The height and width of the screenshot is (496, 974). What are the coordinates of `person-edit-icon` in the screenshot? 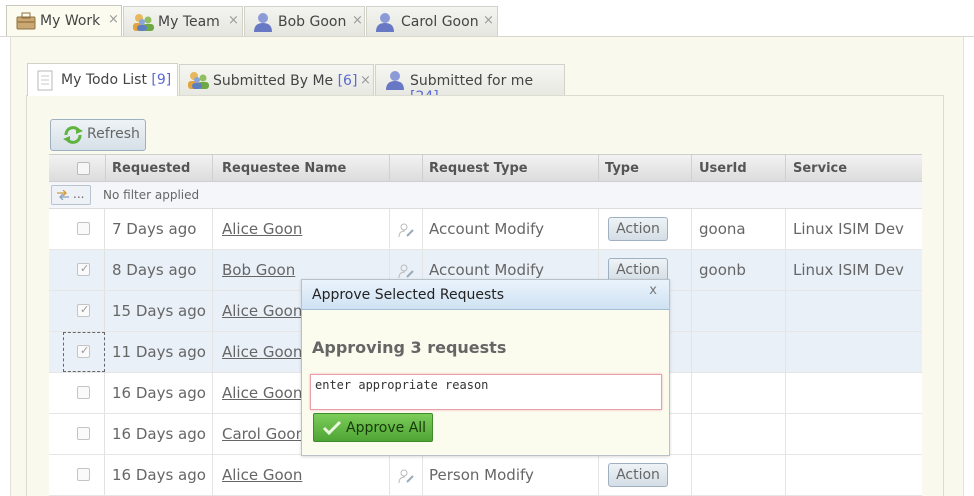 It's located at (406, 230).